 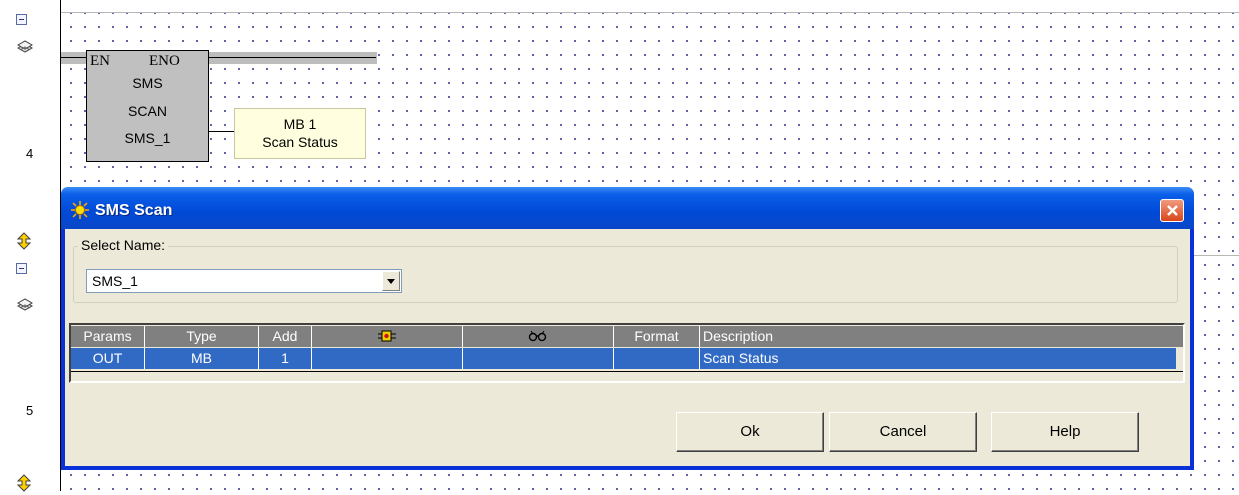 What do you see at coordinates (285, 336) in the screenshot?
I see `column-header-add: Add` at bounding box center [285, 336].